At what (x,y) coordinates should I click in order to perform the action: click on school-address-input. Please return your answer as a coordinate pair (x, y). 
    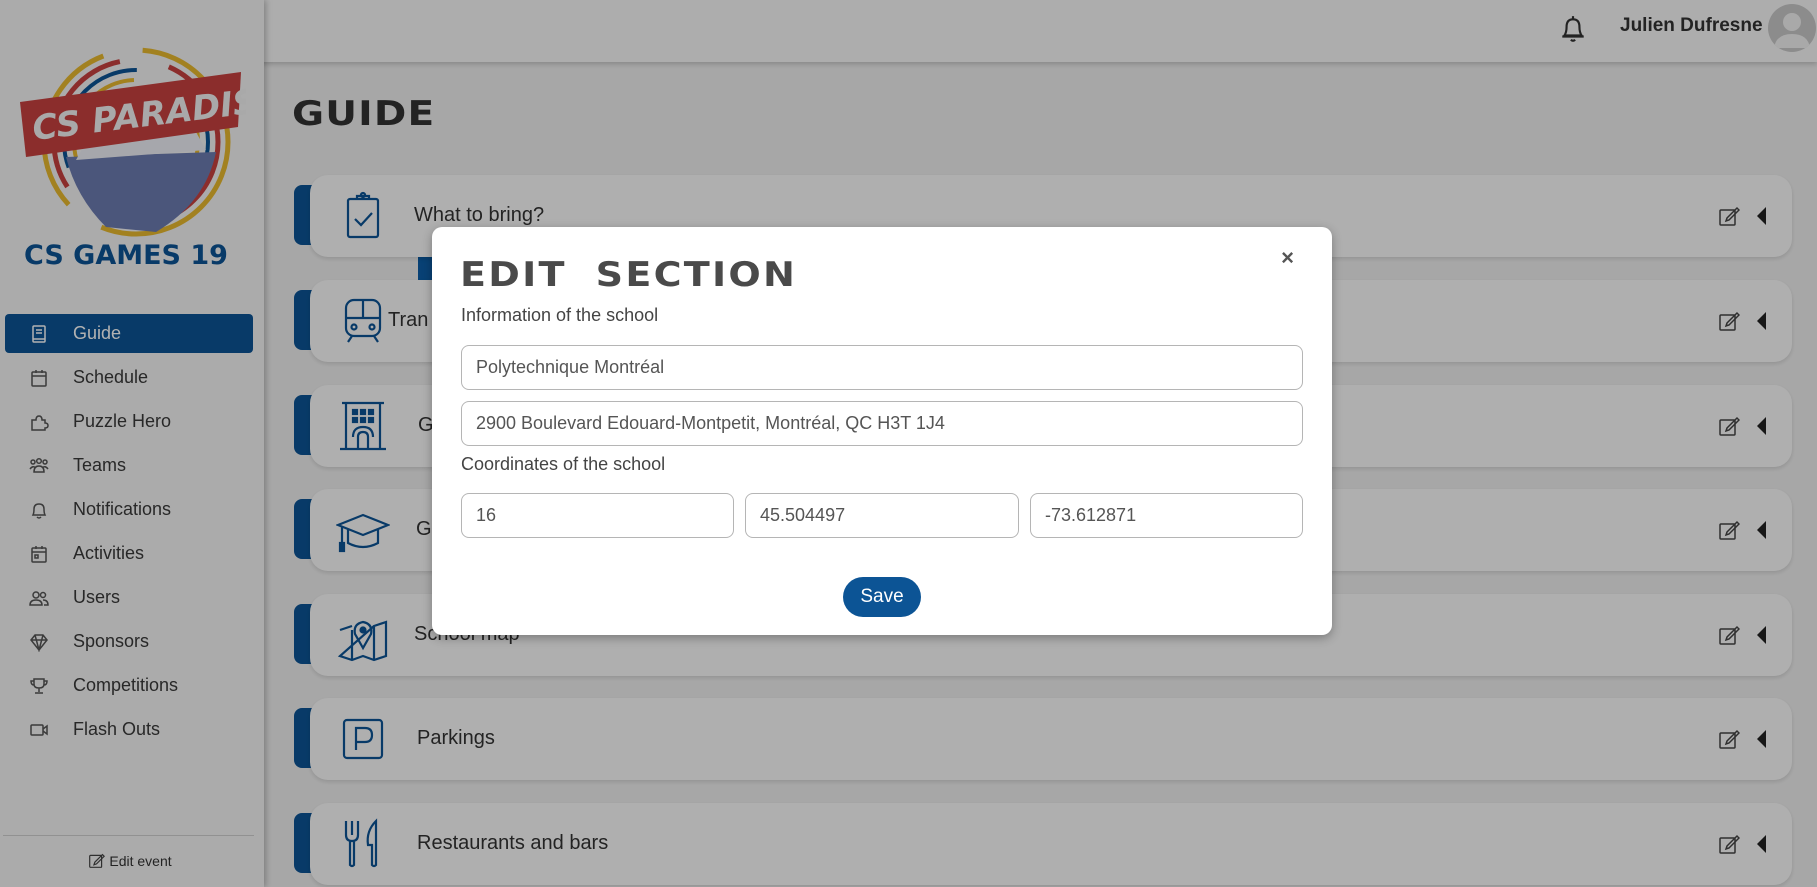
    Looking at the image, I should click on (882, 423).